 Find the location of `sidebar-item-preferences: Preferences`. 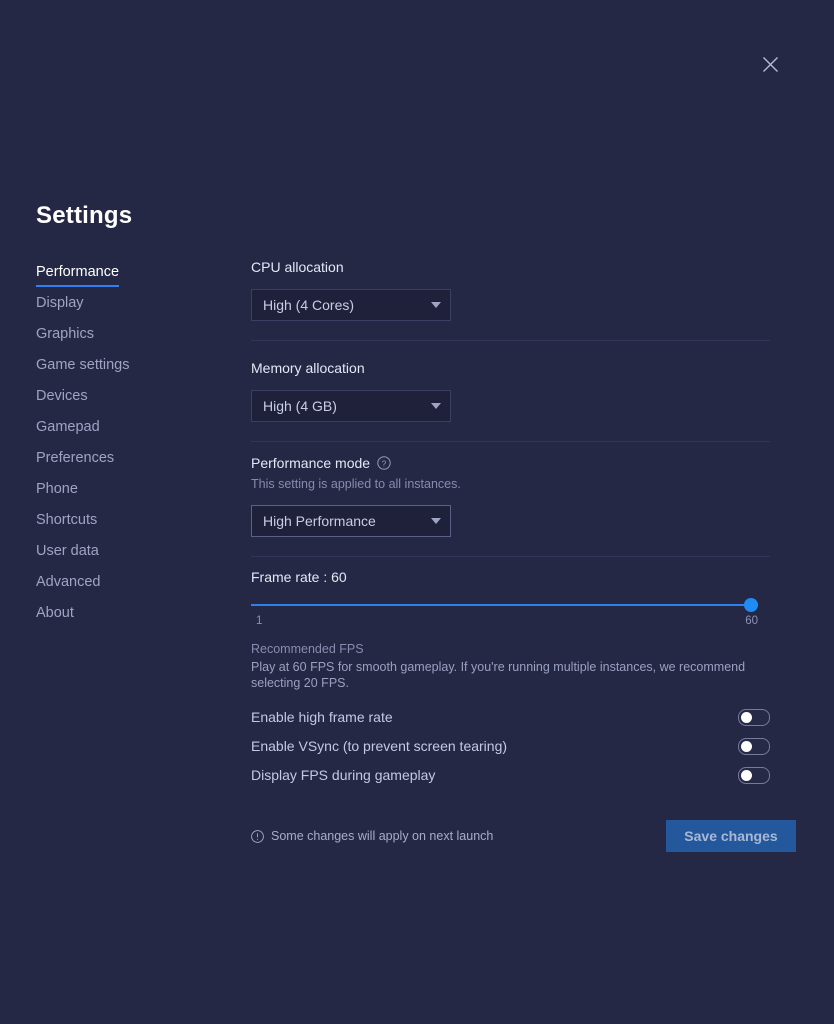

sidebar-item-preferences: Preferences is located at coordinates (121, 463).